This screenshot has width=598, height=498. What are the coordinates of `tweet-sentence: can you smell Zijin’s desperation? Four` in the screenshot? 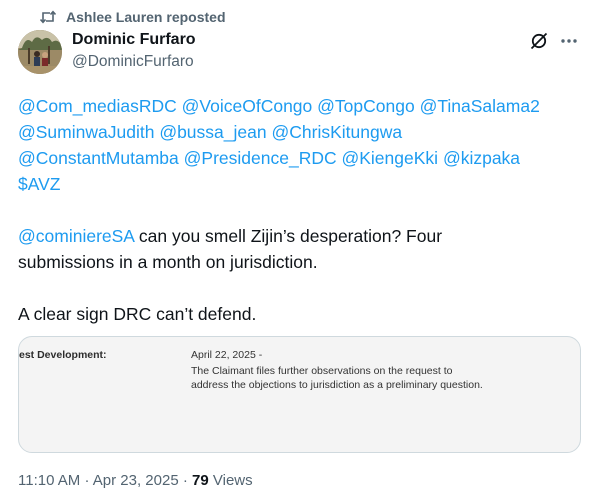 It's located at (288, 236).